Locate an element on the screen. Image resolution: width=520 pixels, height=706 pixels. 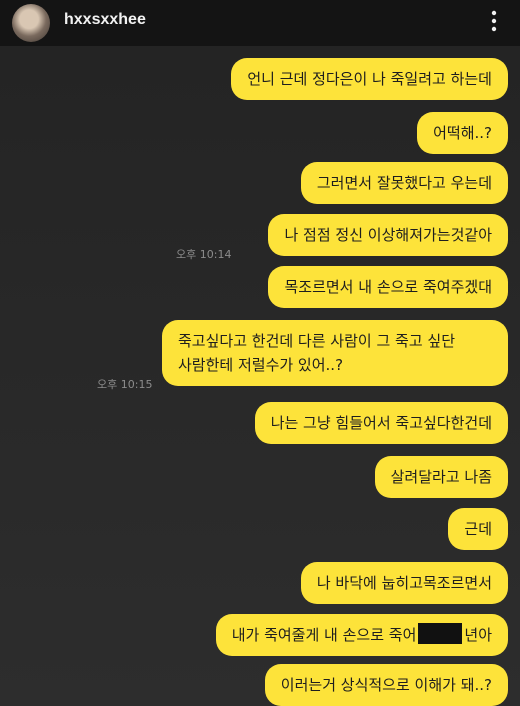
message-bubble: 그러면서 잘못했다고 우는데 is located at coordinates (404, 183).